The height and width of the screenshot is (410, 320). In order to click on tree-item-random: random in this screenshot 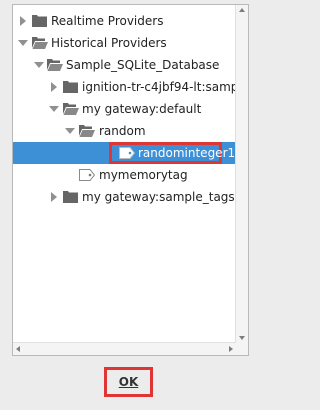, I will do `click(124, 131)`.